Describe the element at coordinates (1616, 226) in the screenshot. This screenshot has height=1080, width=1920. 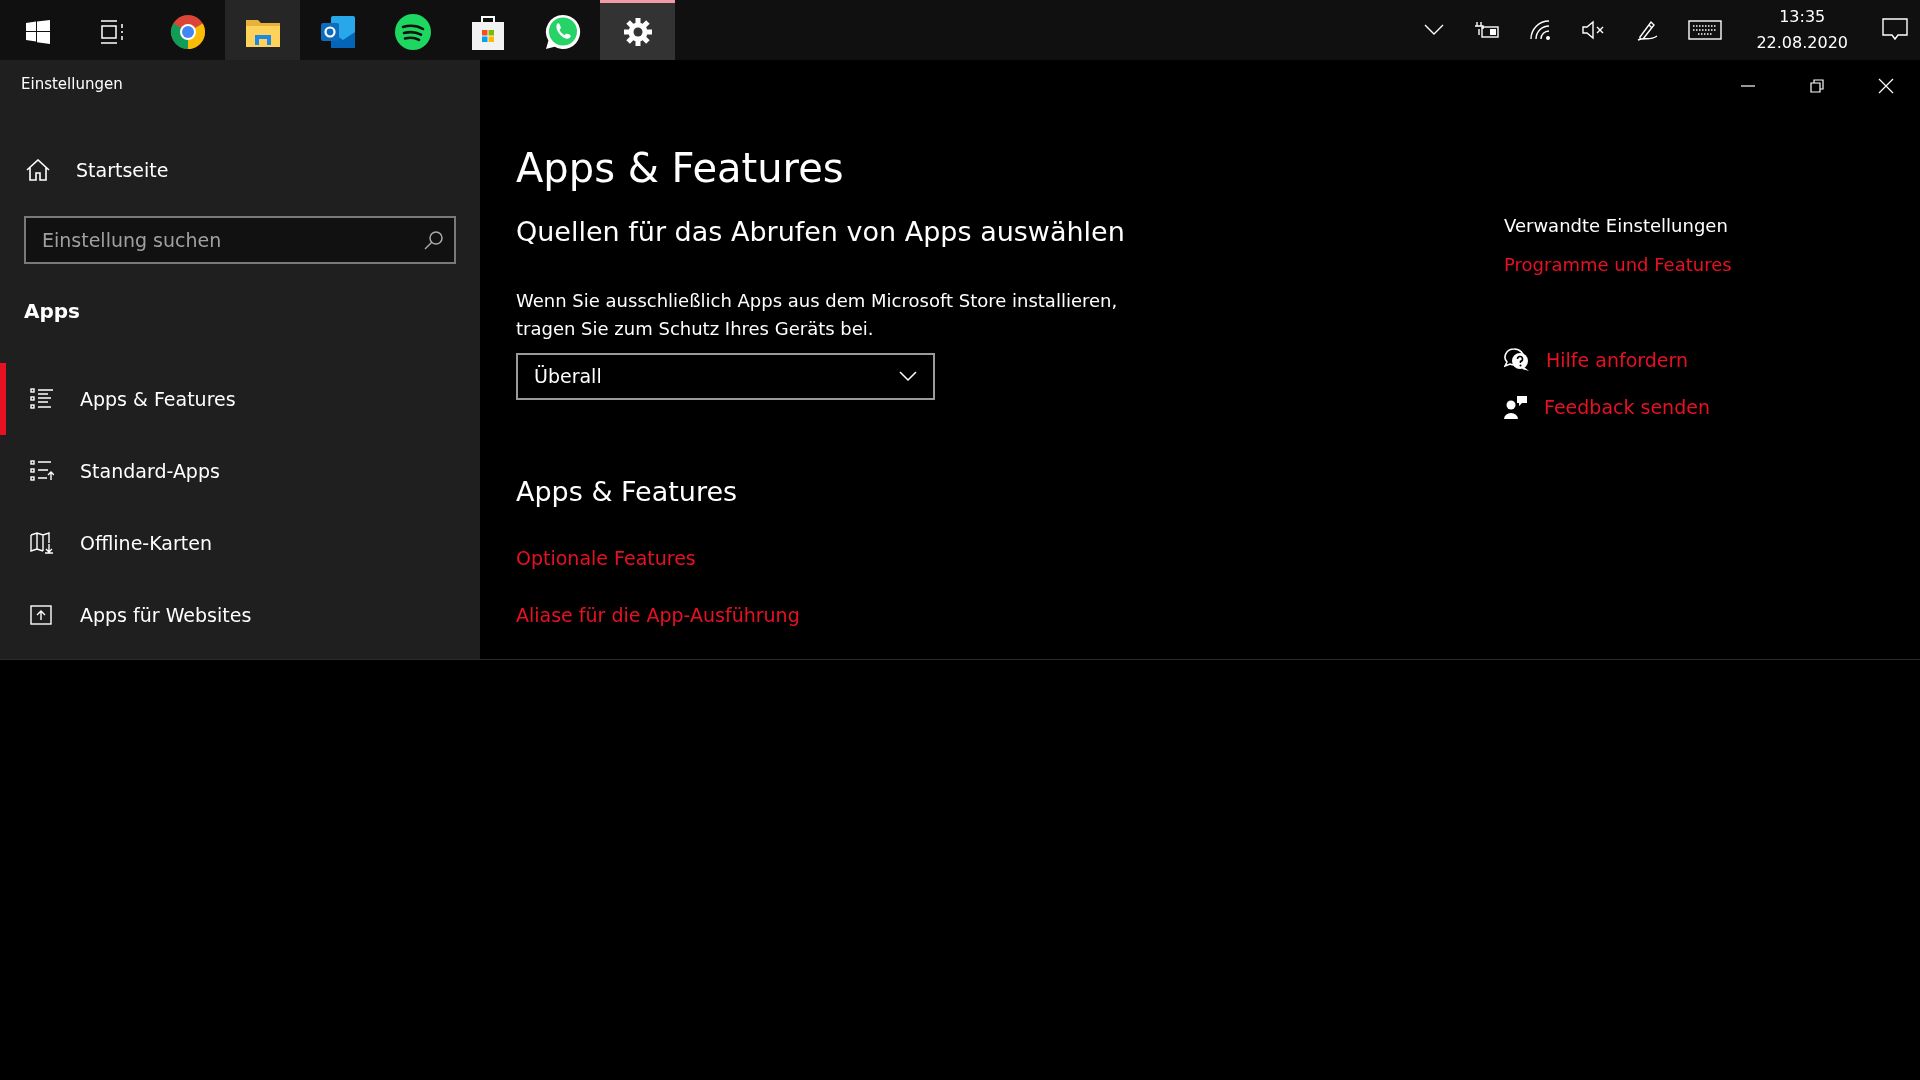
I see `related-heading: Verwandte Einstellungen` at that location.